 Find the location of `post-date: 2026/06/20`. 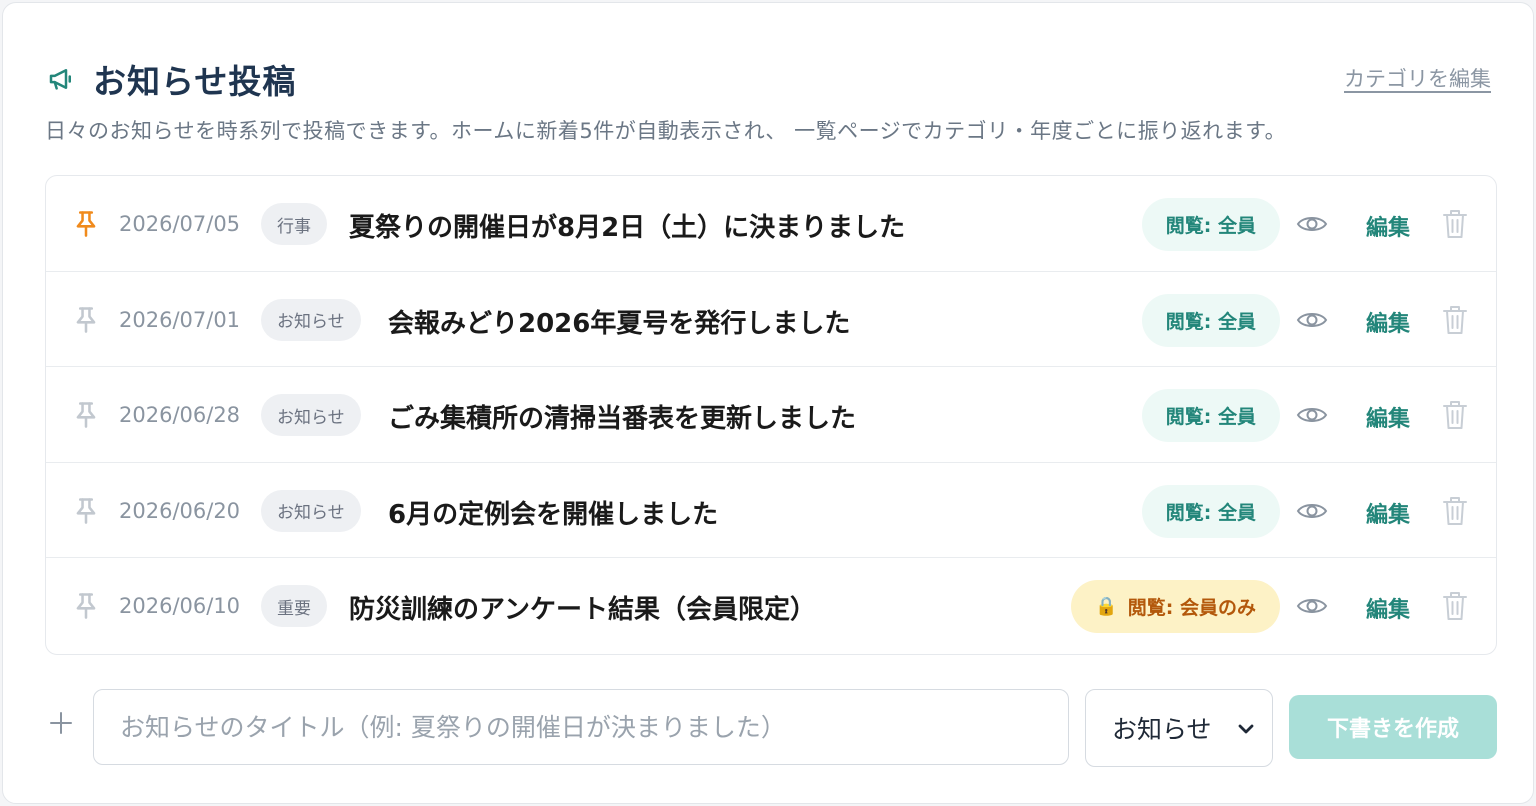

post-date: 2026/06/20 is located at coordinates (180, 510).